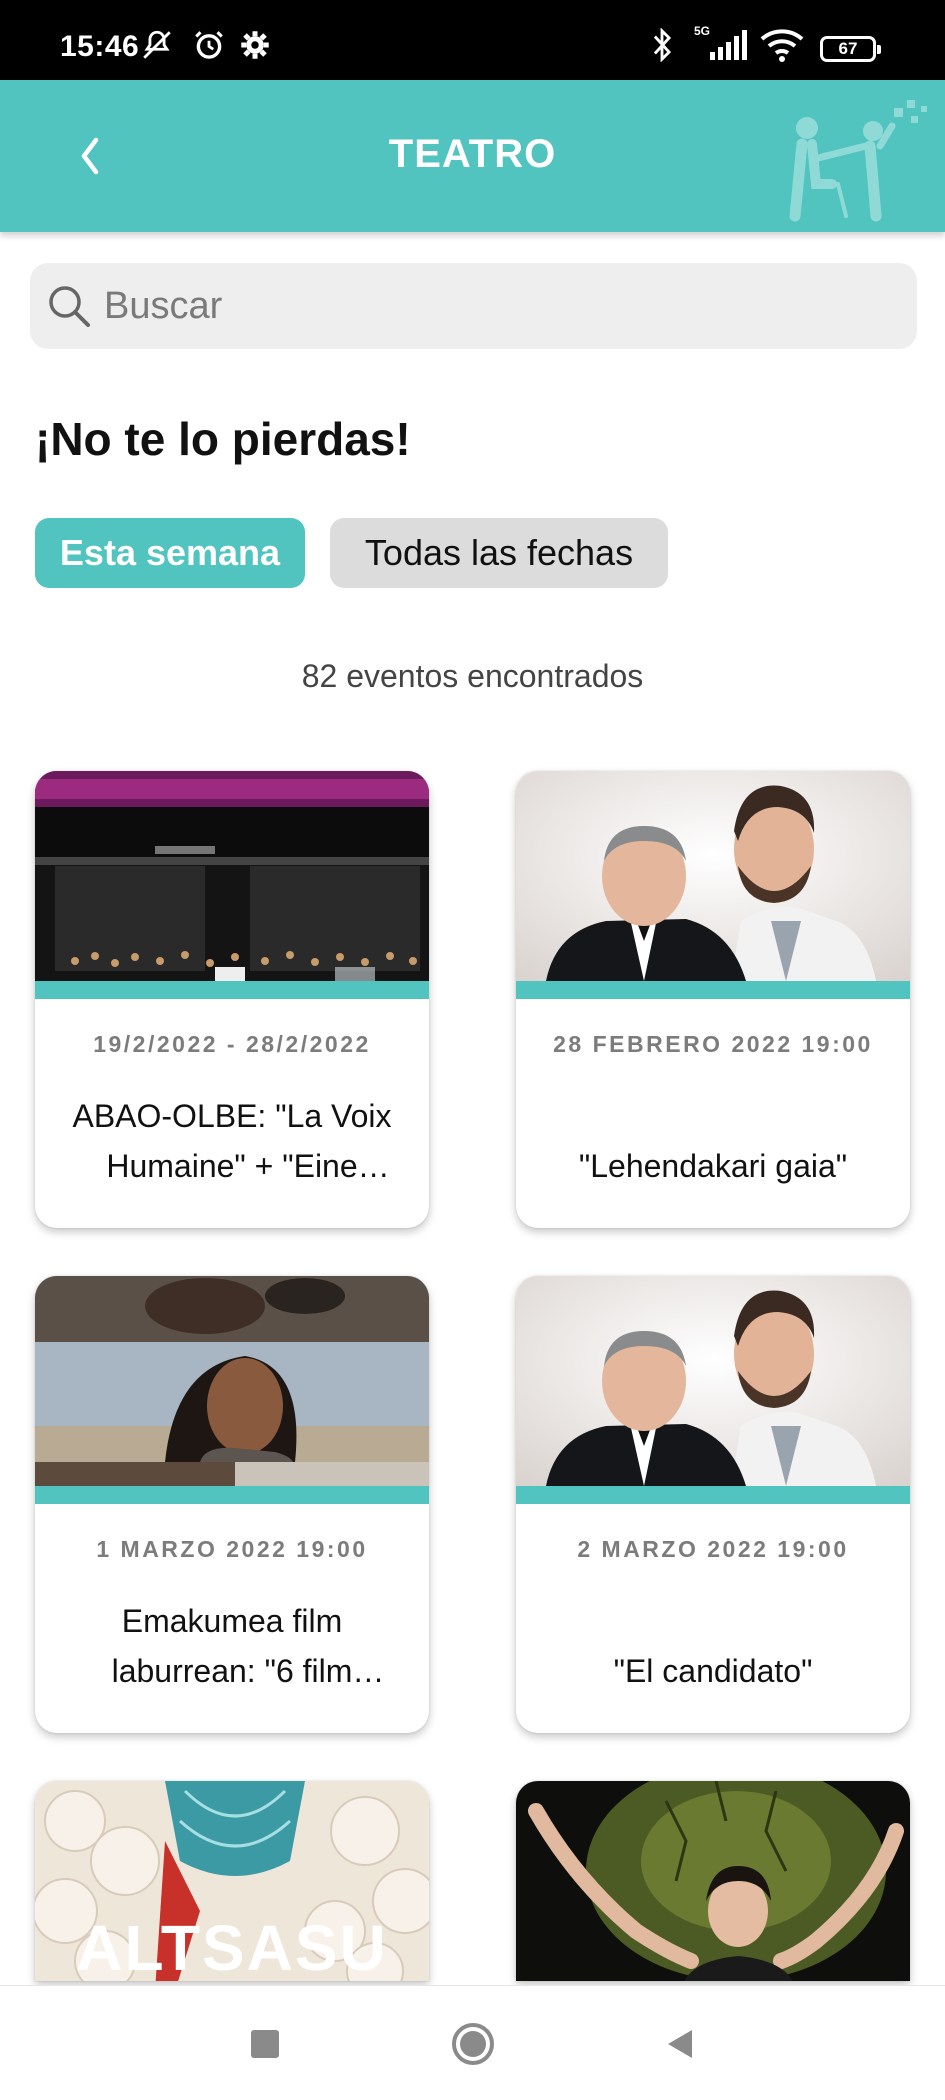 The height and width of the screenshot is (2100, 945). I want to click on home-button, so click(473, 2044).